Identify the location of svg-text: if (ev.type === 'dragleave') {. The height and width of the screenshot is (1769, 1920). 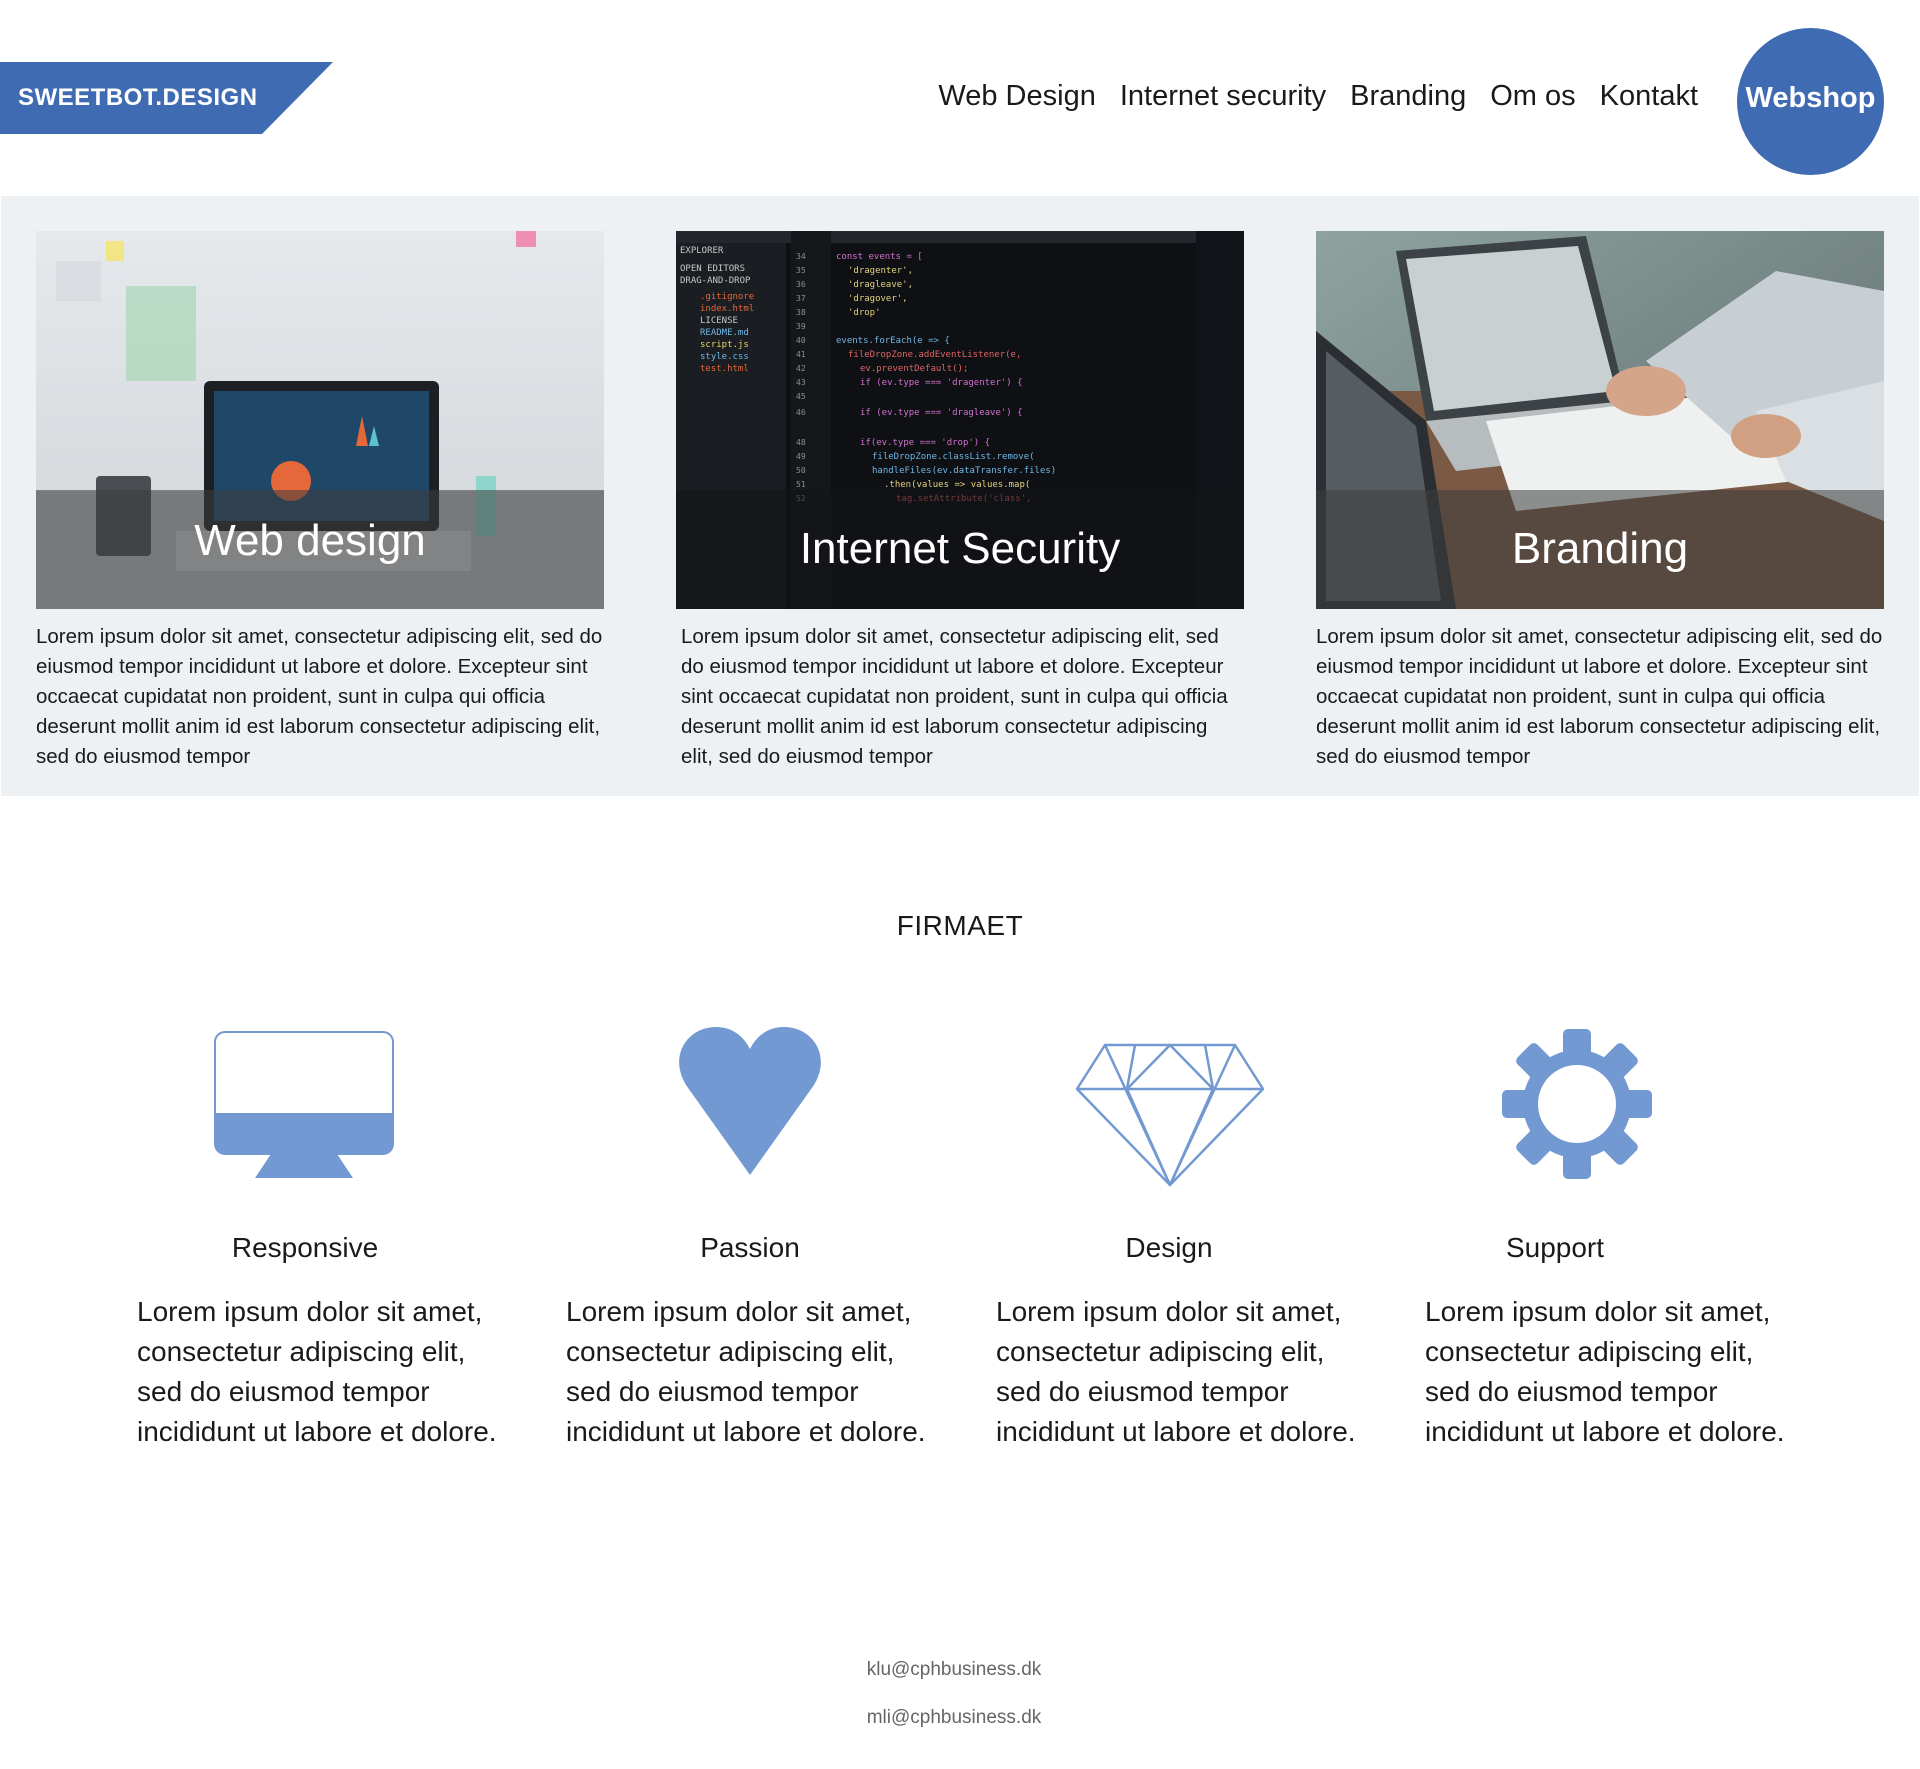
(941, 413).